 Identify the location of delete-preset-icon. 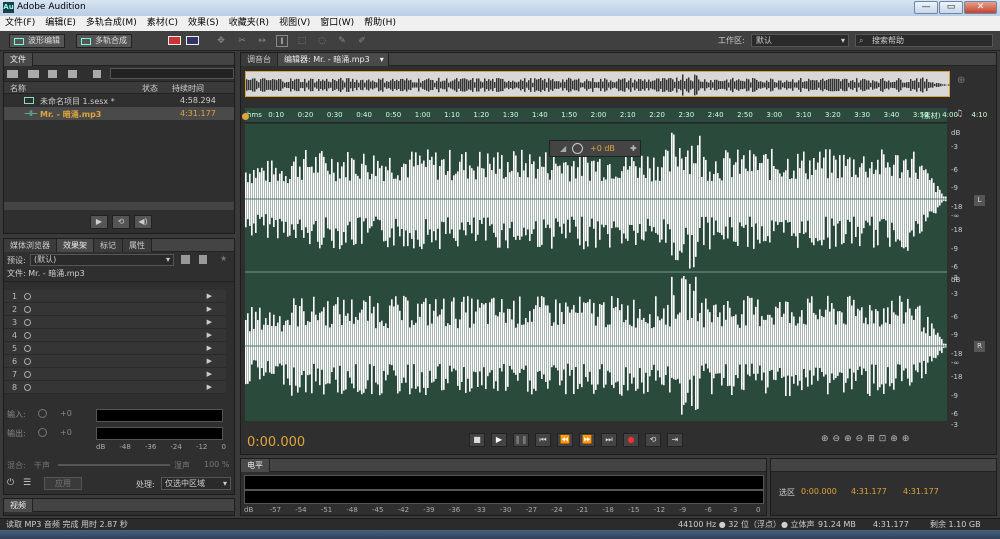
(203, 259).